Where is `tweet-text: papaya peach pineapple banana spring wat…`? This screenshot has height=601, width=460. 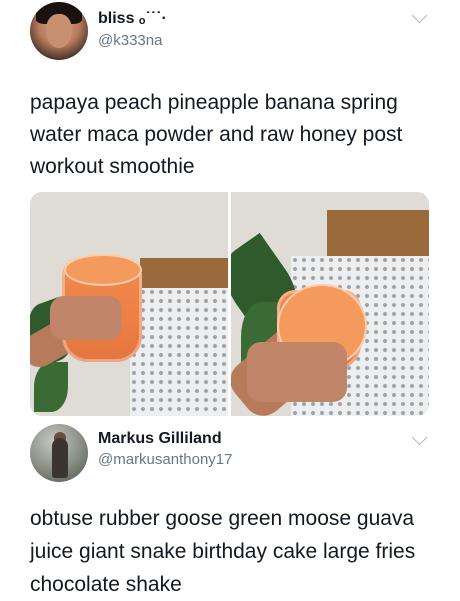 tweet-text: papaya peach pineapple banana spring wat… is located at coordinates (216, 134).